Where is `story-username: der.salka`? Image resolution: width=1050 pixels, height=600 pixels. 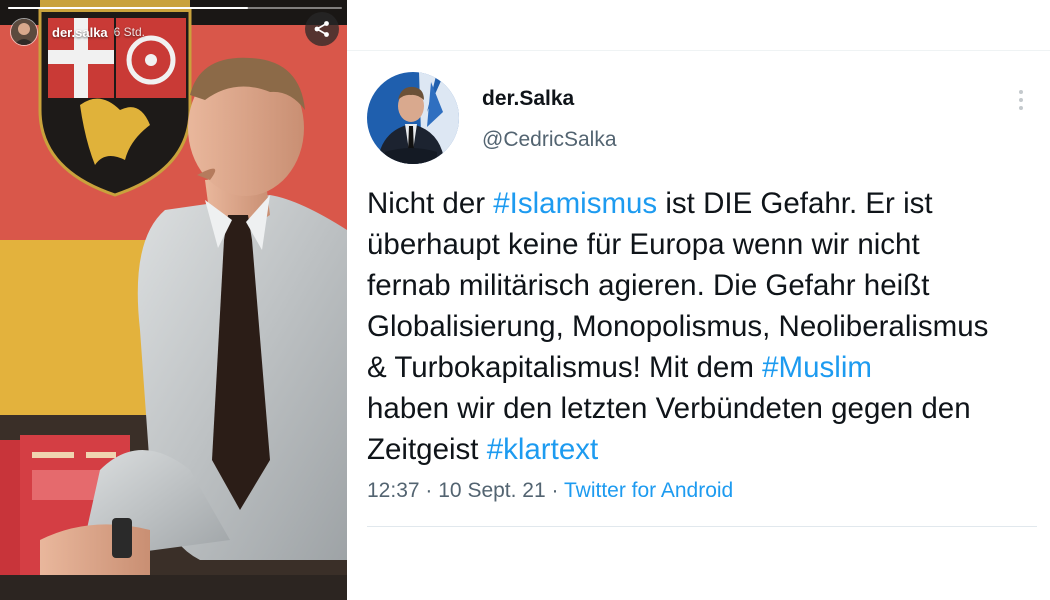
story-username: der.salka is located at coordinates (80, 32).